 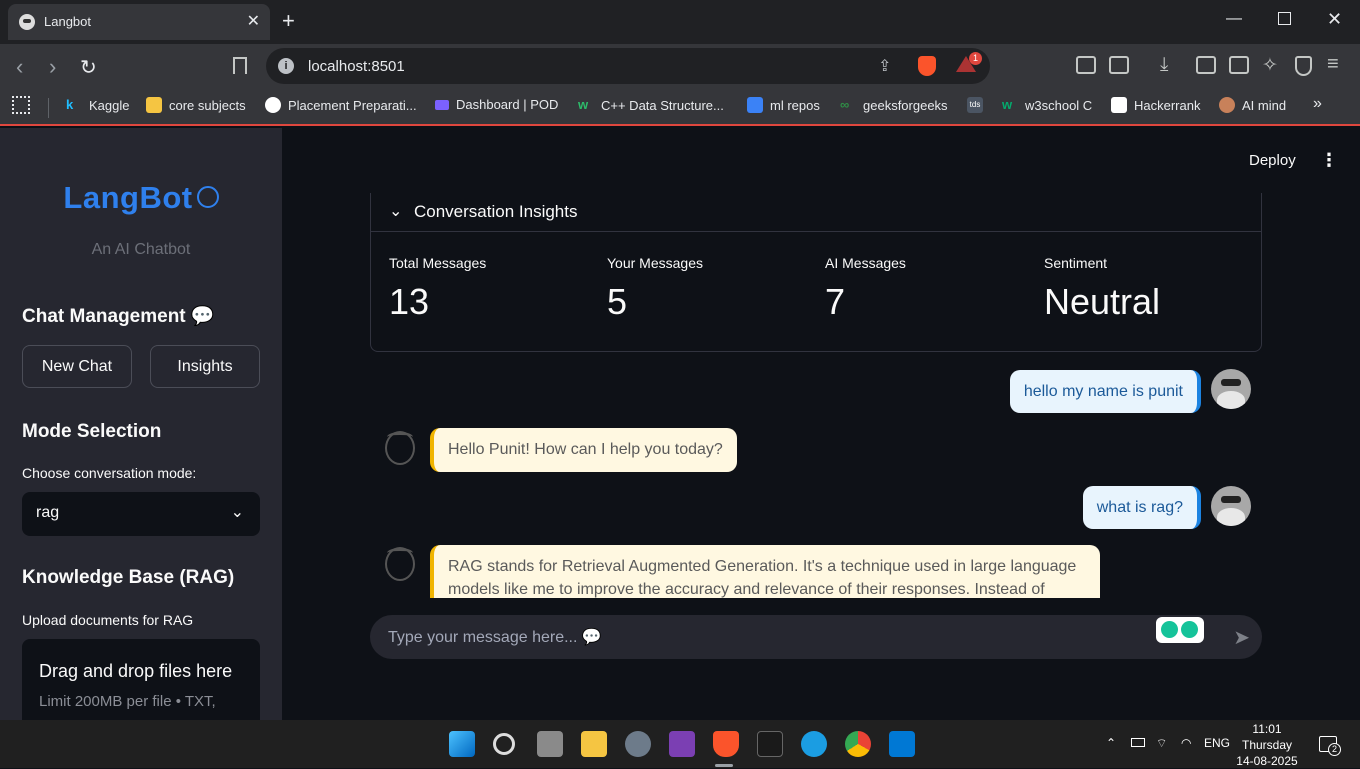 What do you see at coordinates (409, 301) in the screenshot?
I see `metric-value: 13` at bounding box center [409, 301].